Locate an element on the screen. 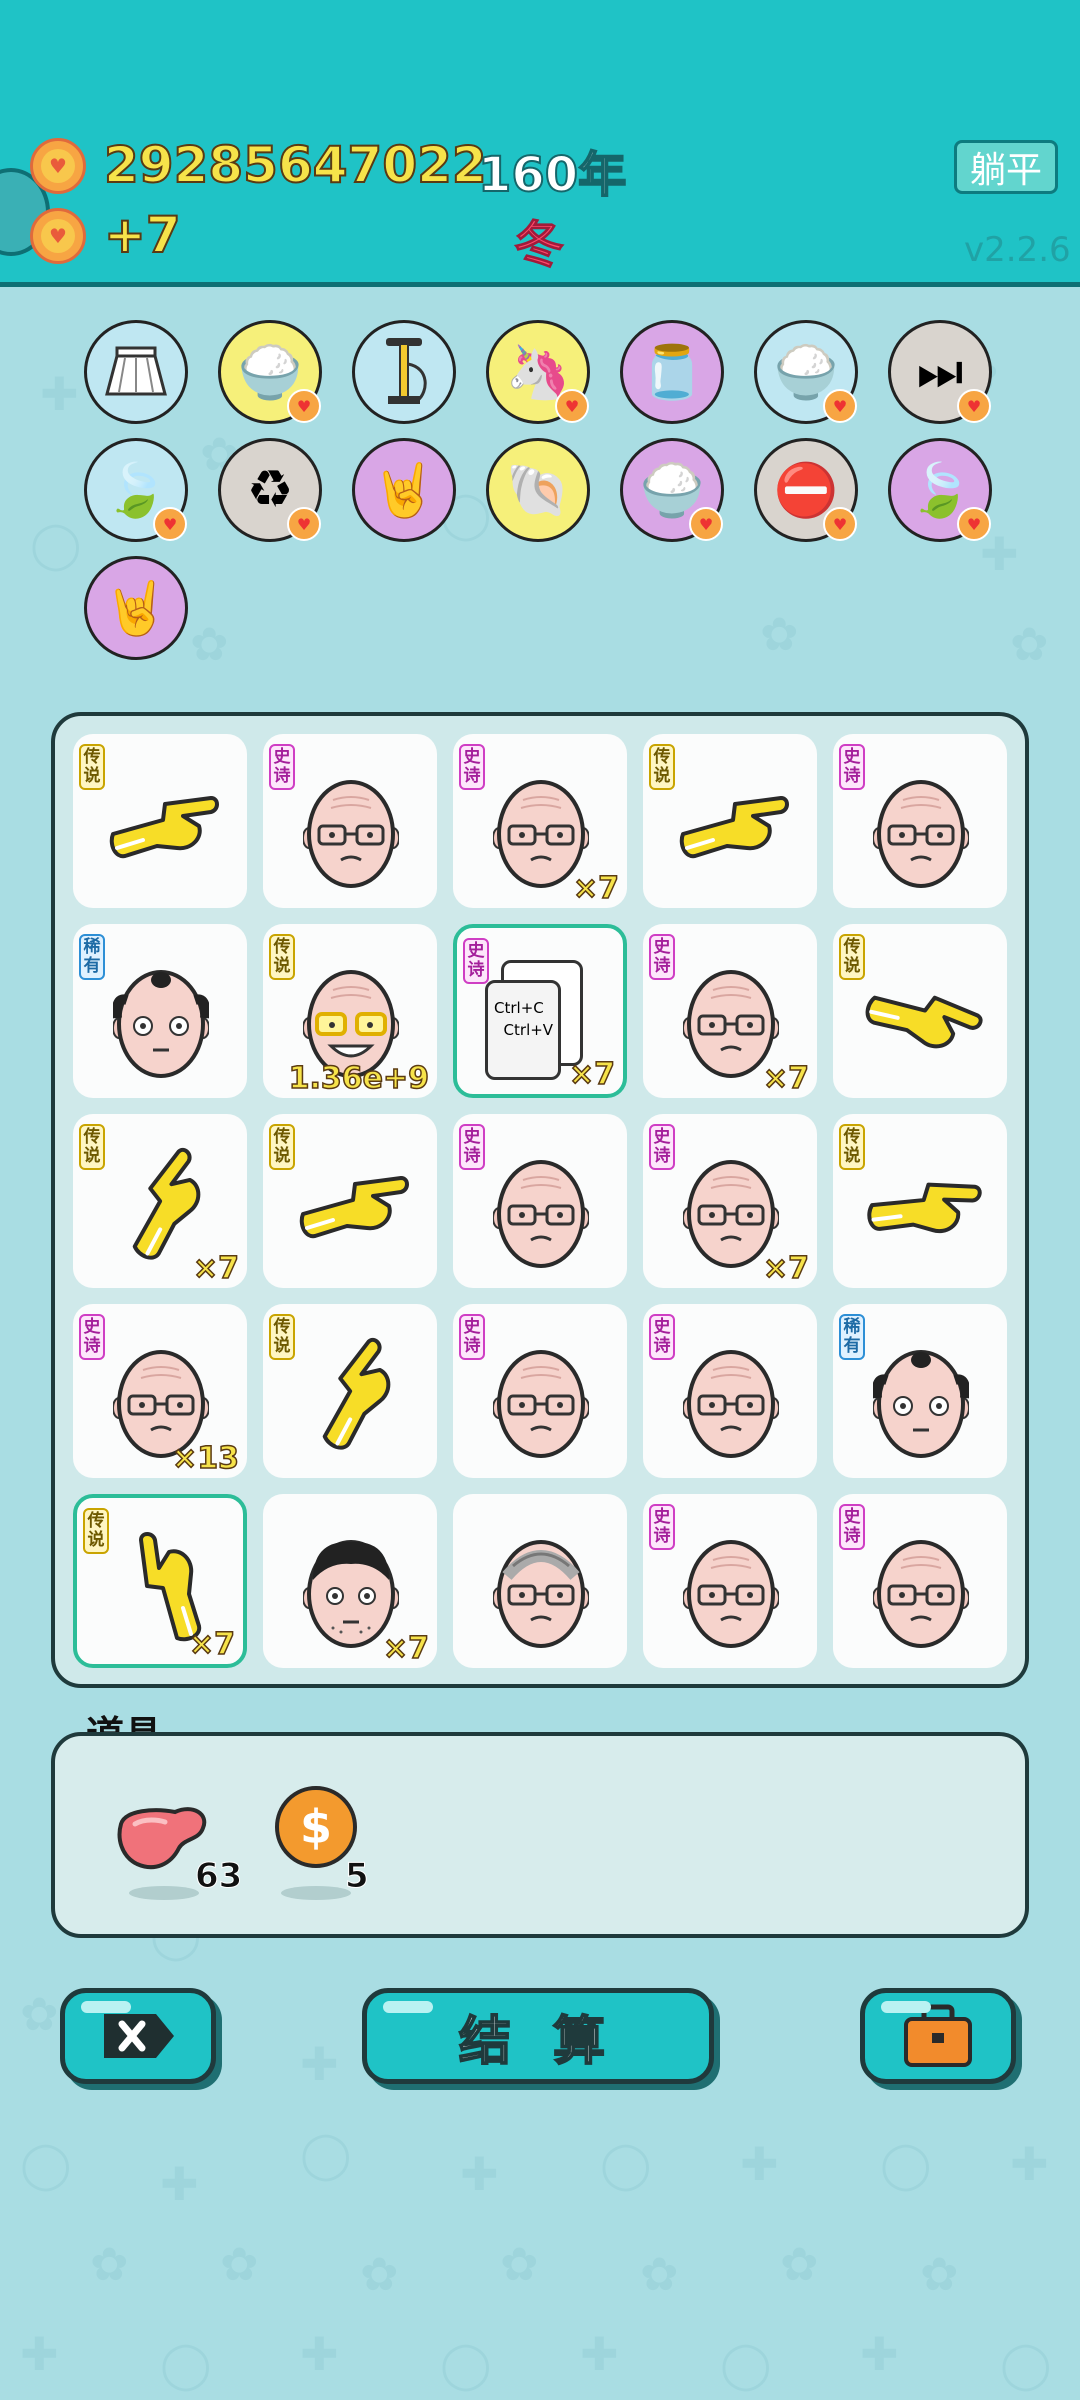 The height and width of the screenshot is (2400, 1080). shell-relic-icon: 🐚 is located at coordinates (538, 490).